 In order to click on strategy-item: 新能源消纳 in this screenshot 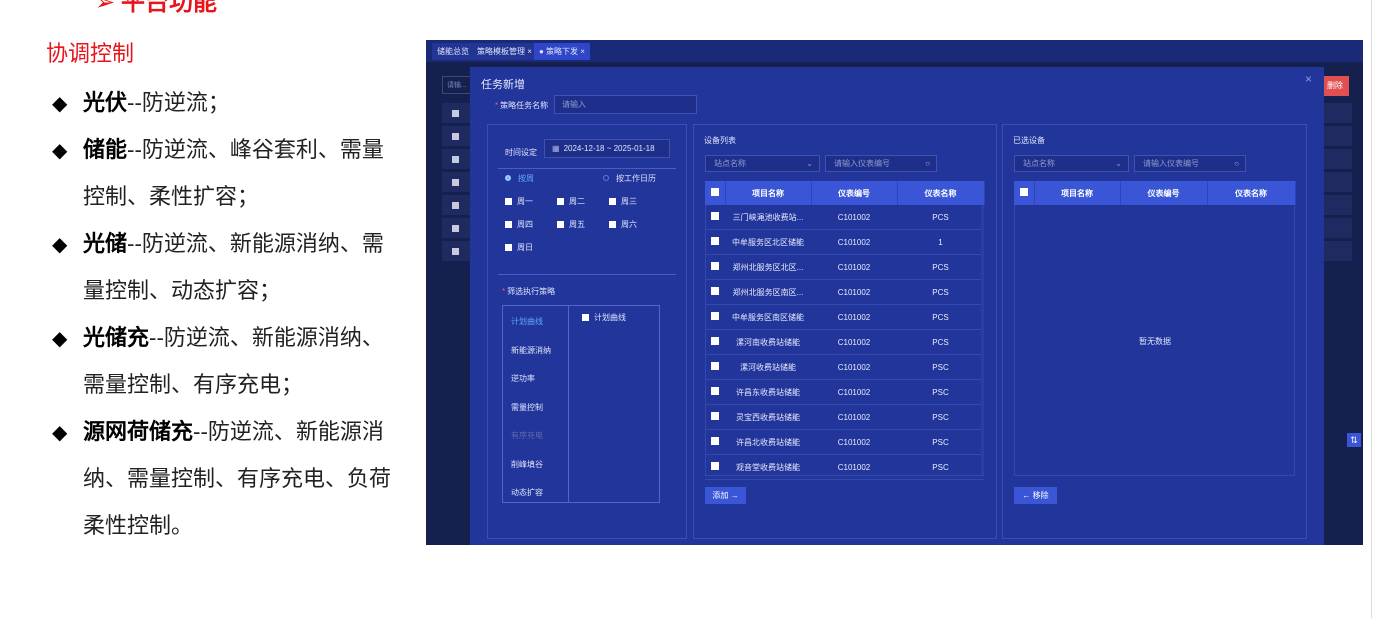, I will do `click(531, 350)`.